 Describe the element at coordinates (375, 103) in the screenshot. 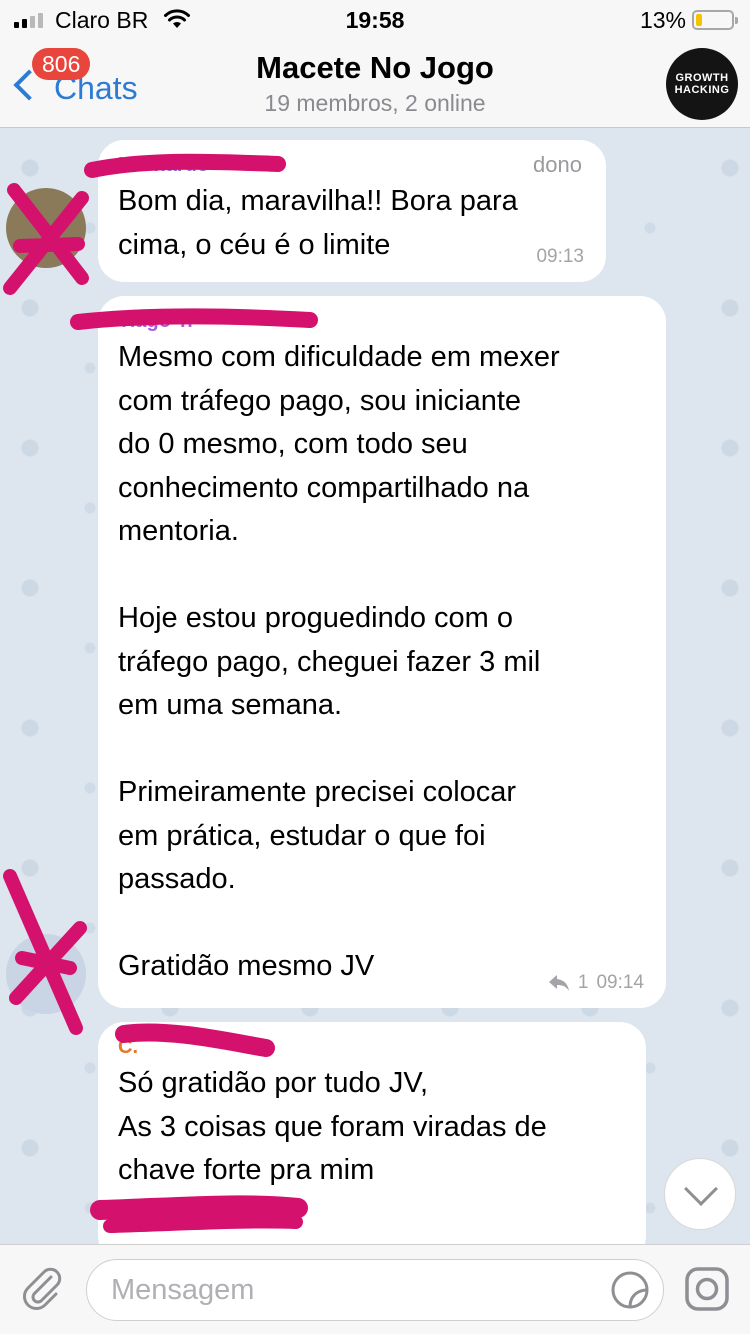

I see `chat-subtitle: 19 membros, 2 online` at that location.